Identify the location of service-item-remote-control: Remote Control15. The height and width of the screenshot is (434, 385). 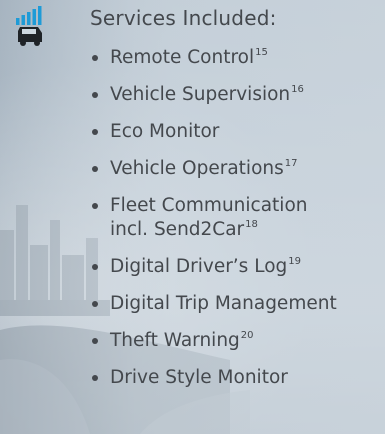
(213, 58).